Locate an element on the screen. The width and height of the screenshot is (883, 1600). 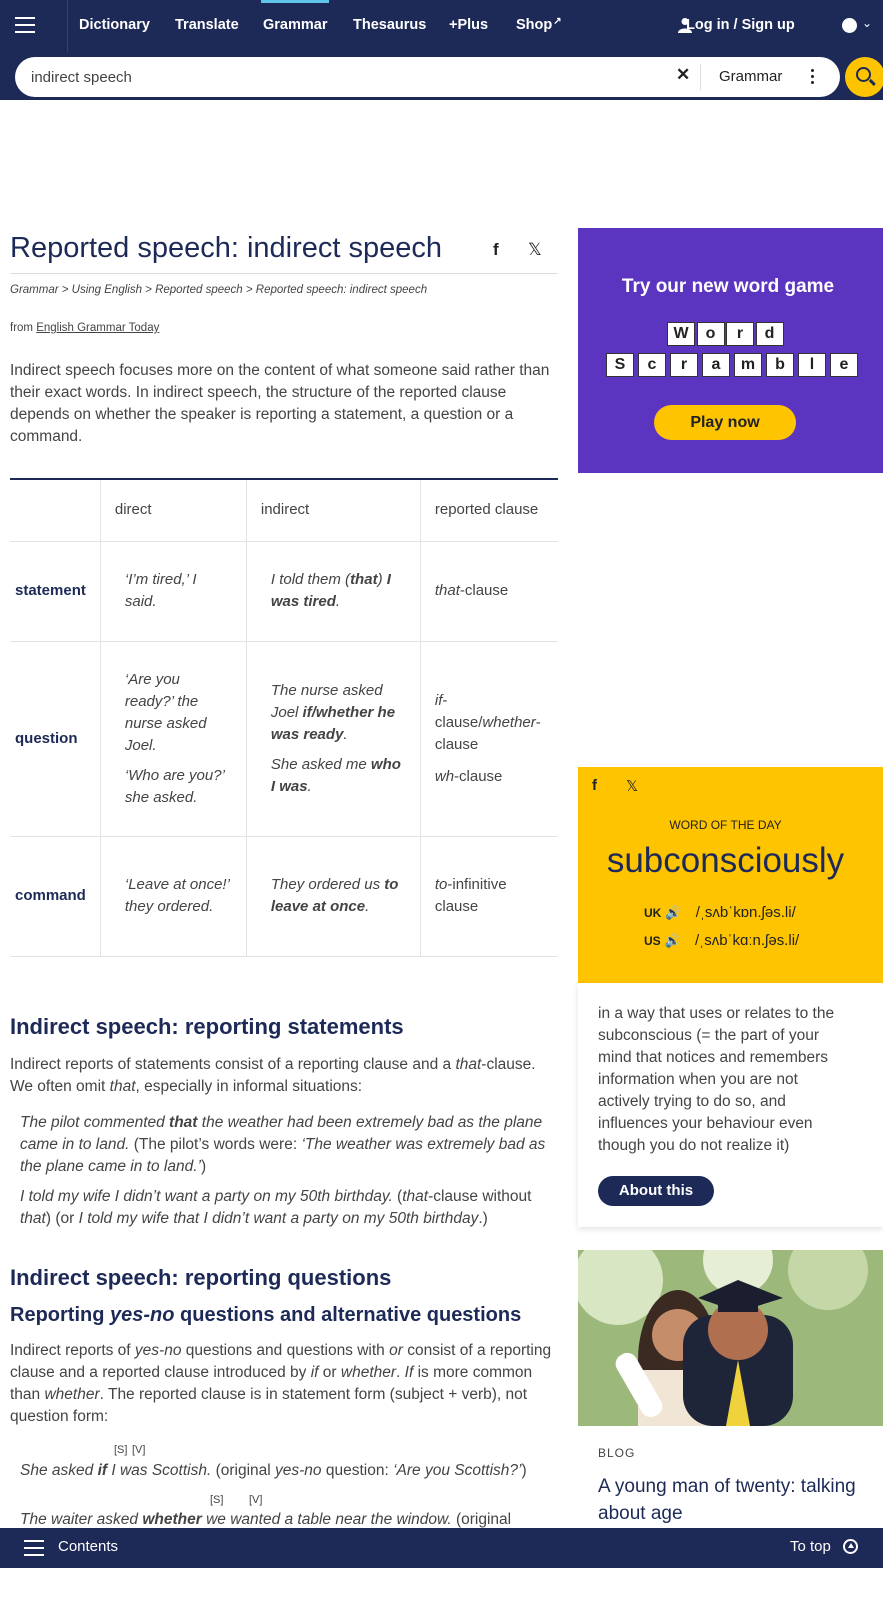
contents-menu-icon is located at coordinates (34, 1548).